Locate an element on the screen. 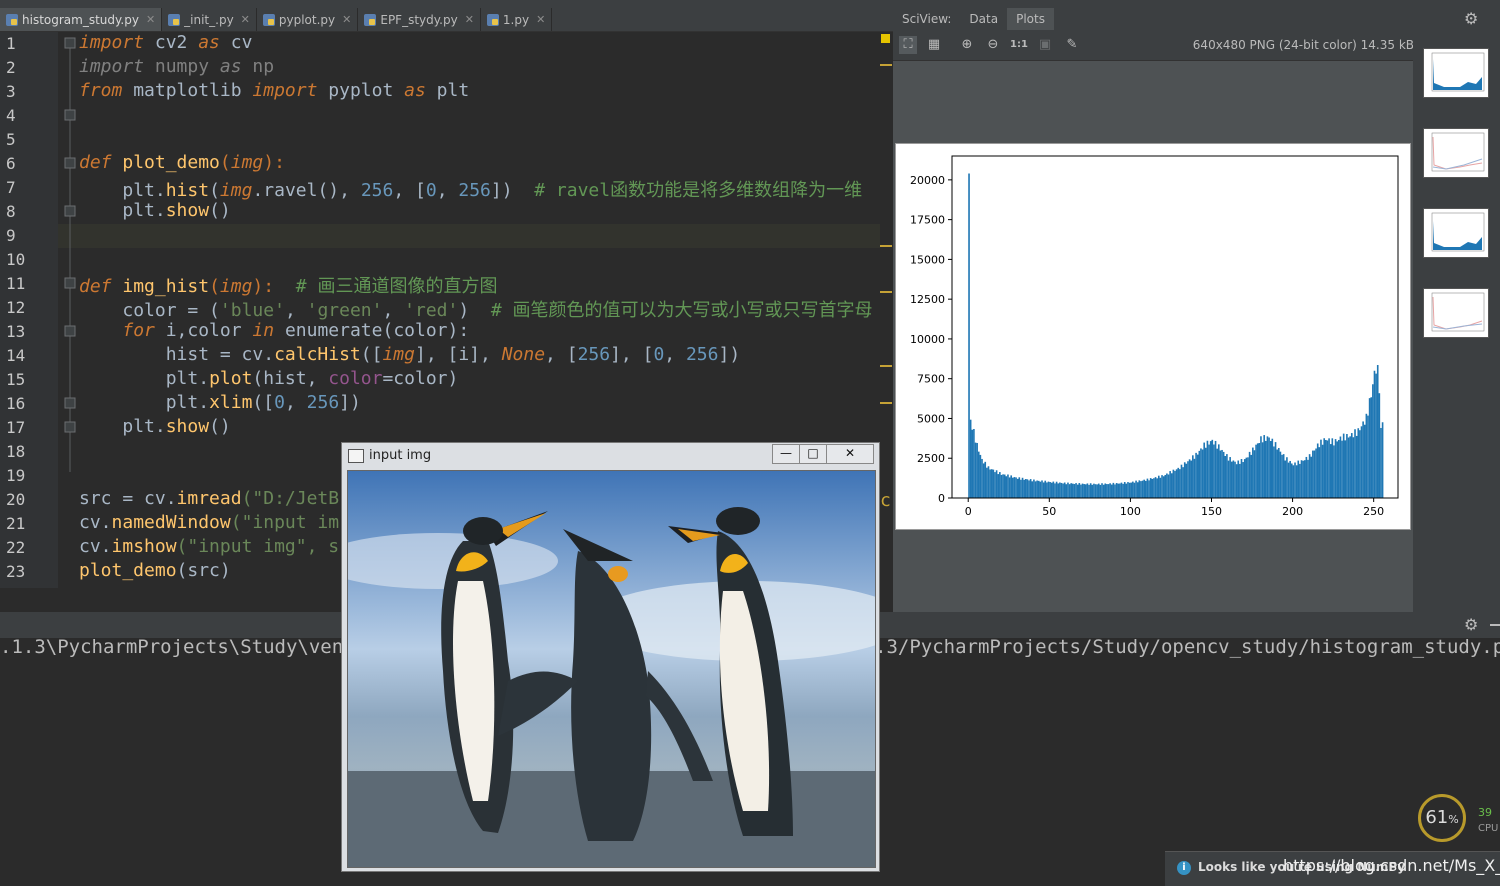  code-token: 'red' is located at coordinates (431, 310).